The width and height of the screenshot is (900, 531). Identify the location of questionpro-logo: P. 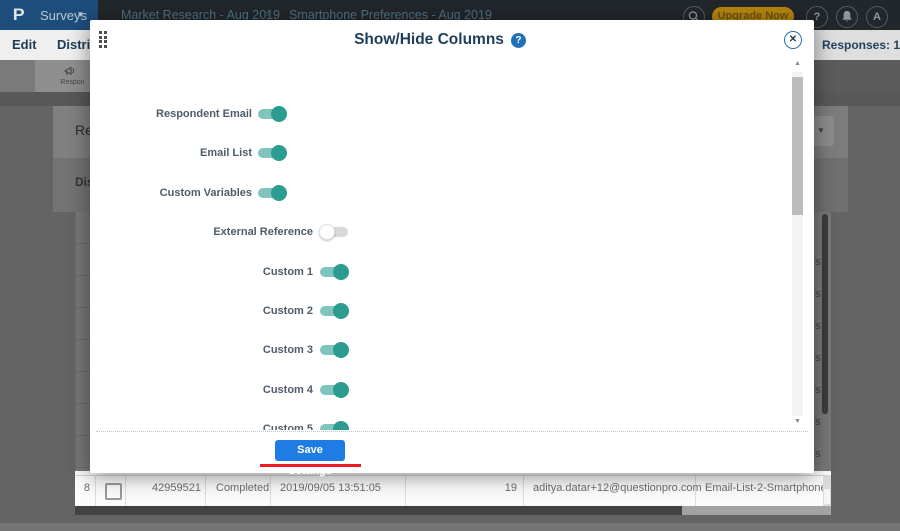
(19, 15).